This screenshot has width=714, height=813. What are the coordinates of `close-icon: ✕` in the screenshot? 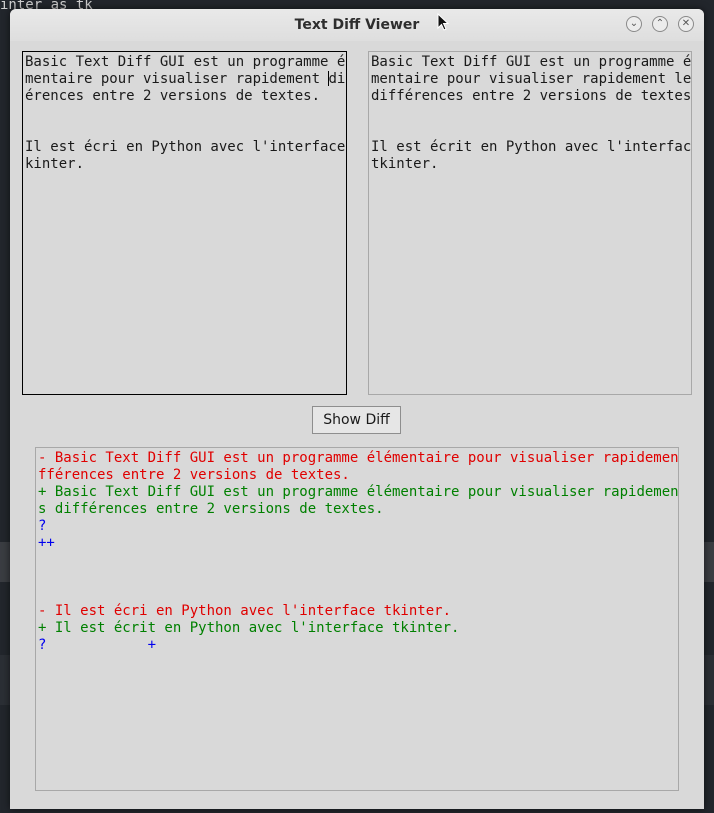 It's located at (686, 23).